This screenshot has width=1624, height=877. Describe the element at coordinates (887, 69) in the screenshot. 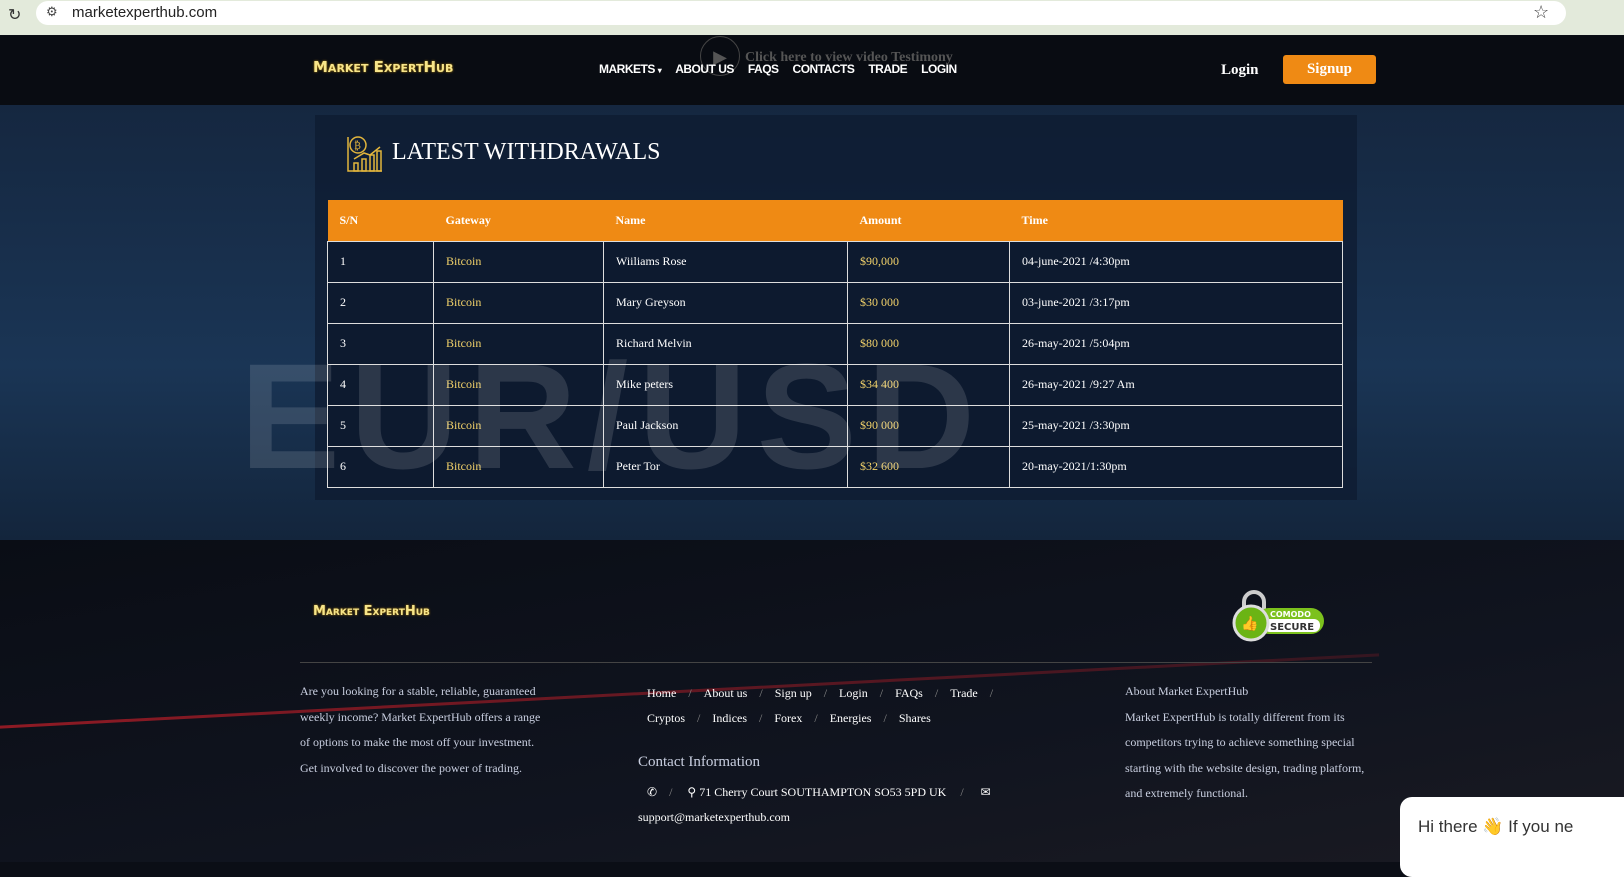

I see `nav-trade: TRADE` at that location.